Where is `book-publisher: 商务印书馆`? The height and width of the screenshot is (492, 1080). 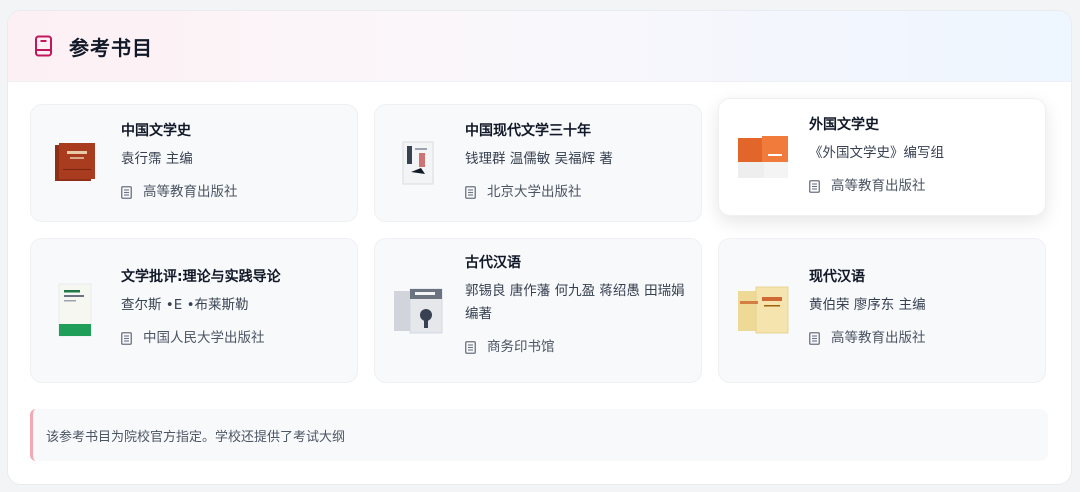
book-publisher: 商务印书馆 is located at coordinates (576, 347).